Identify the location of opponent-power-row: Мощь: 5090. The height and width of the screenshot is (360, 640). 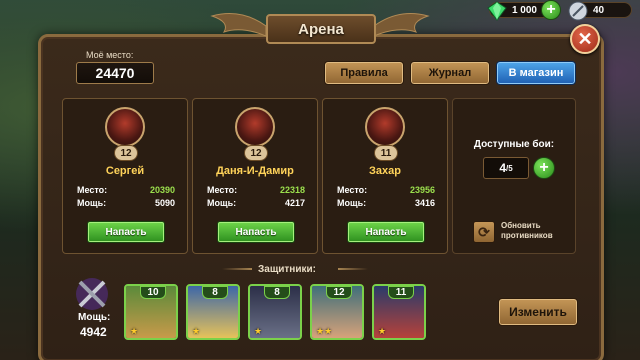
(126, 203).